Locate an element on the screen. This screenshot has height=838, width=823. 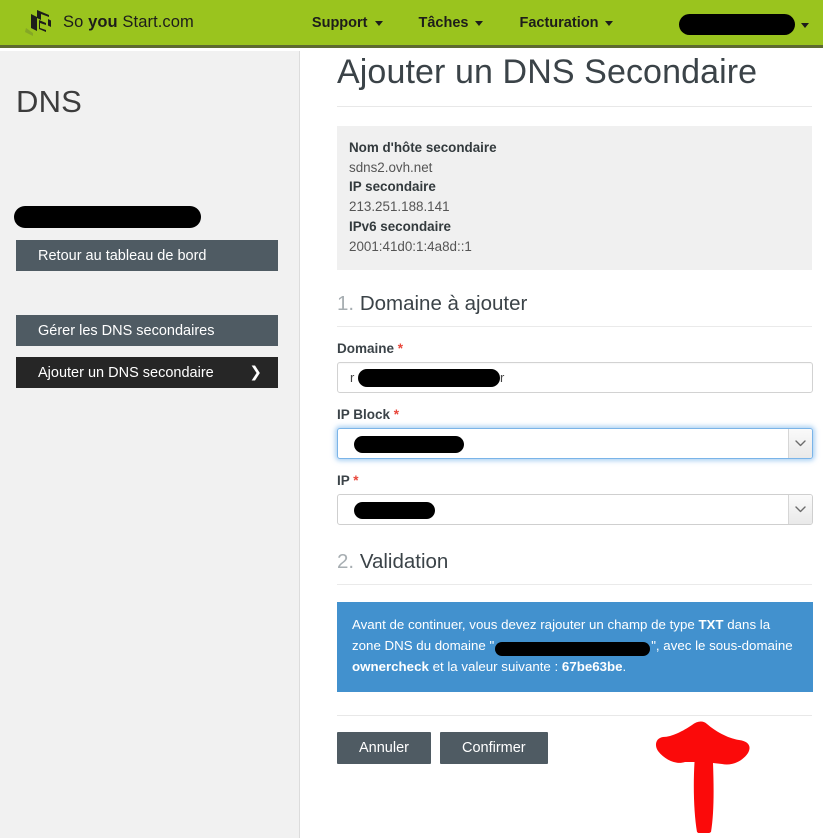
sidebar-title: DNS is located at coordinates (49, 101).